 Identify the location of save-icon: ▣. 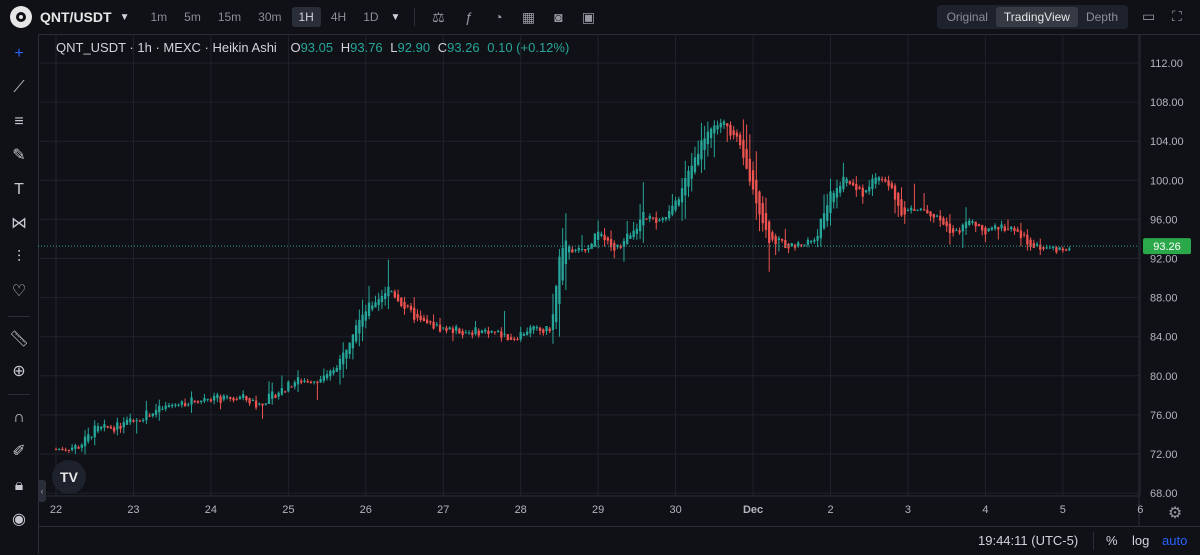
(588, 17).